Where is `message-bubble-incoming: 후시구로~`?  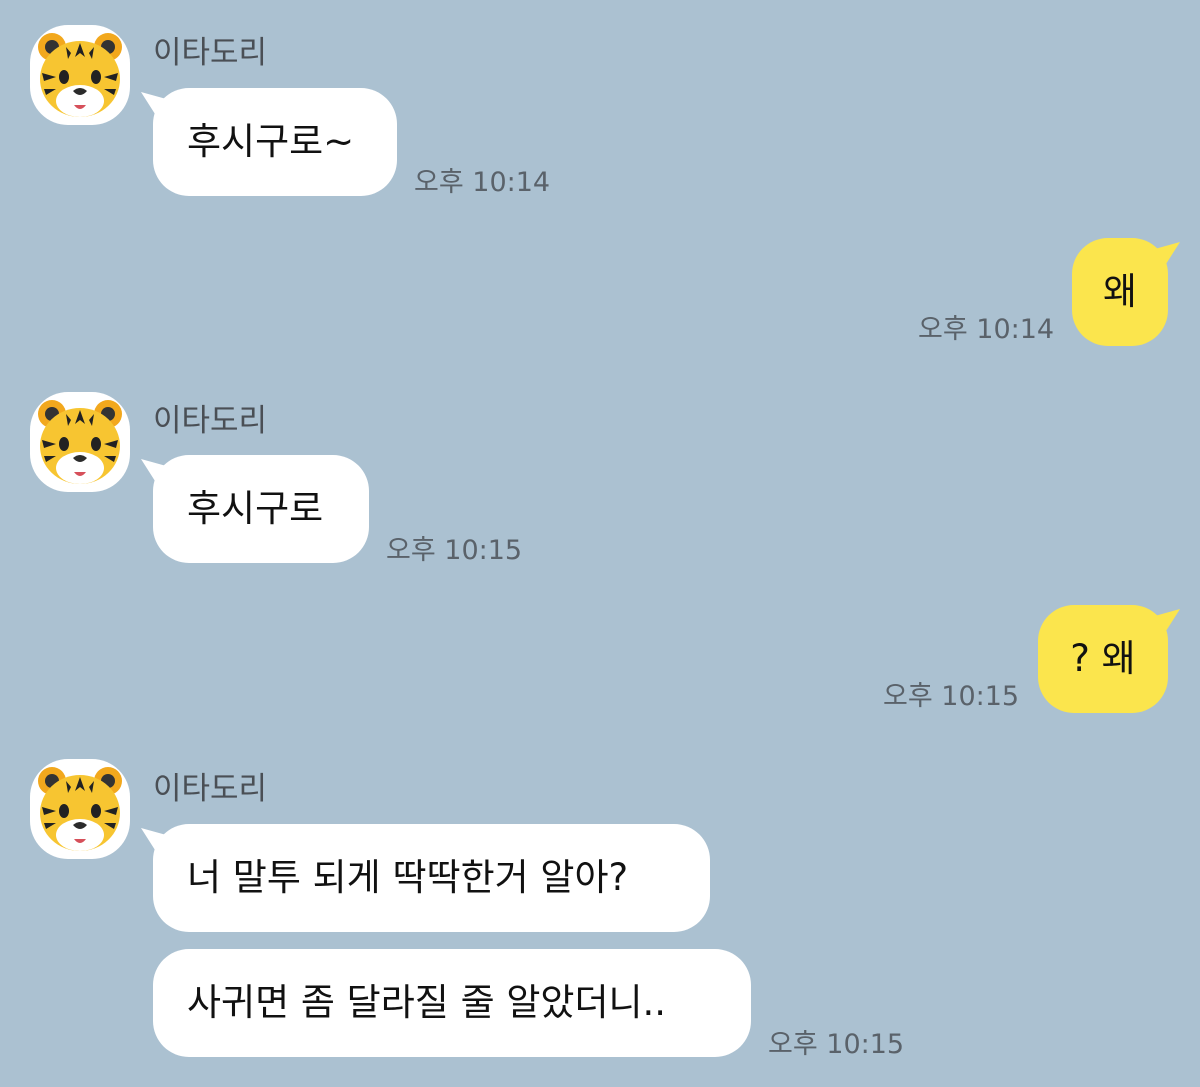
message-bubble-incoming: 후시구로~ is located at coordinates (275, 142).